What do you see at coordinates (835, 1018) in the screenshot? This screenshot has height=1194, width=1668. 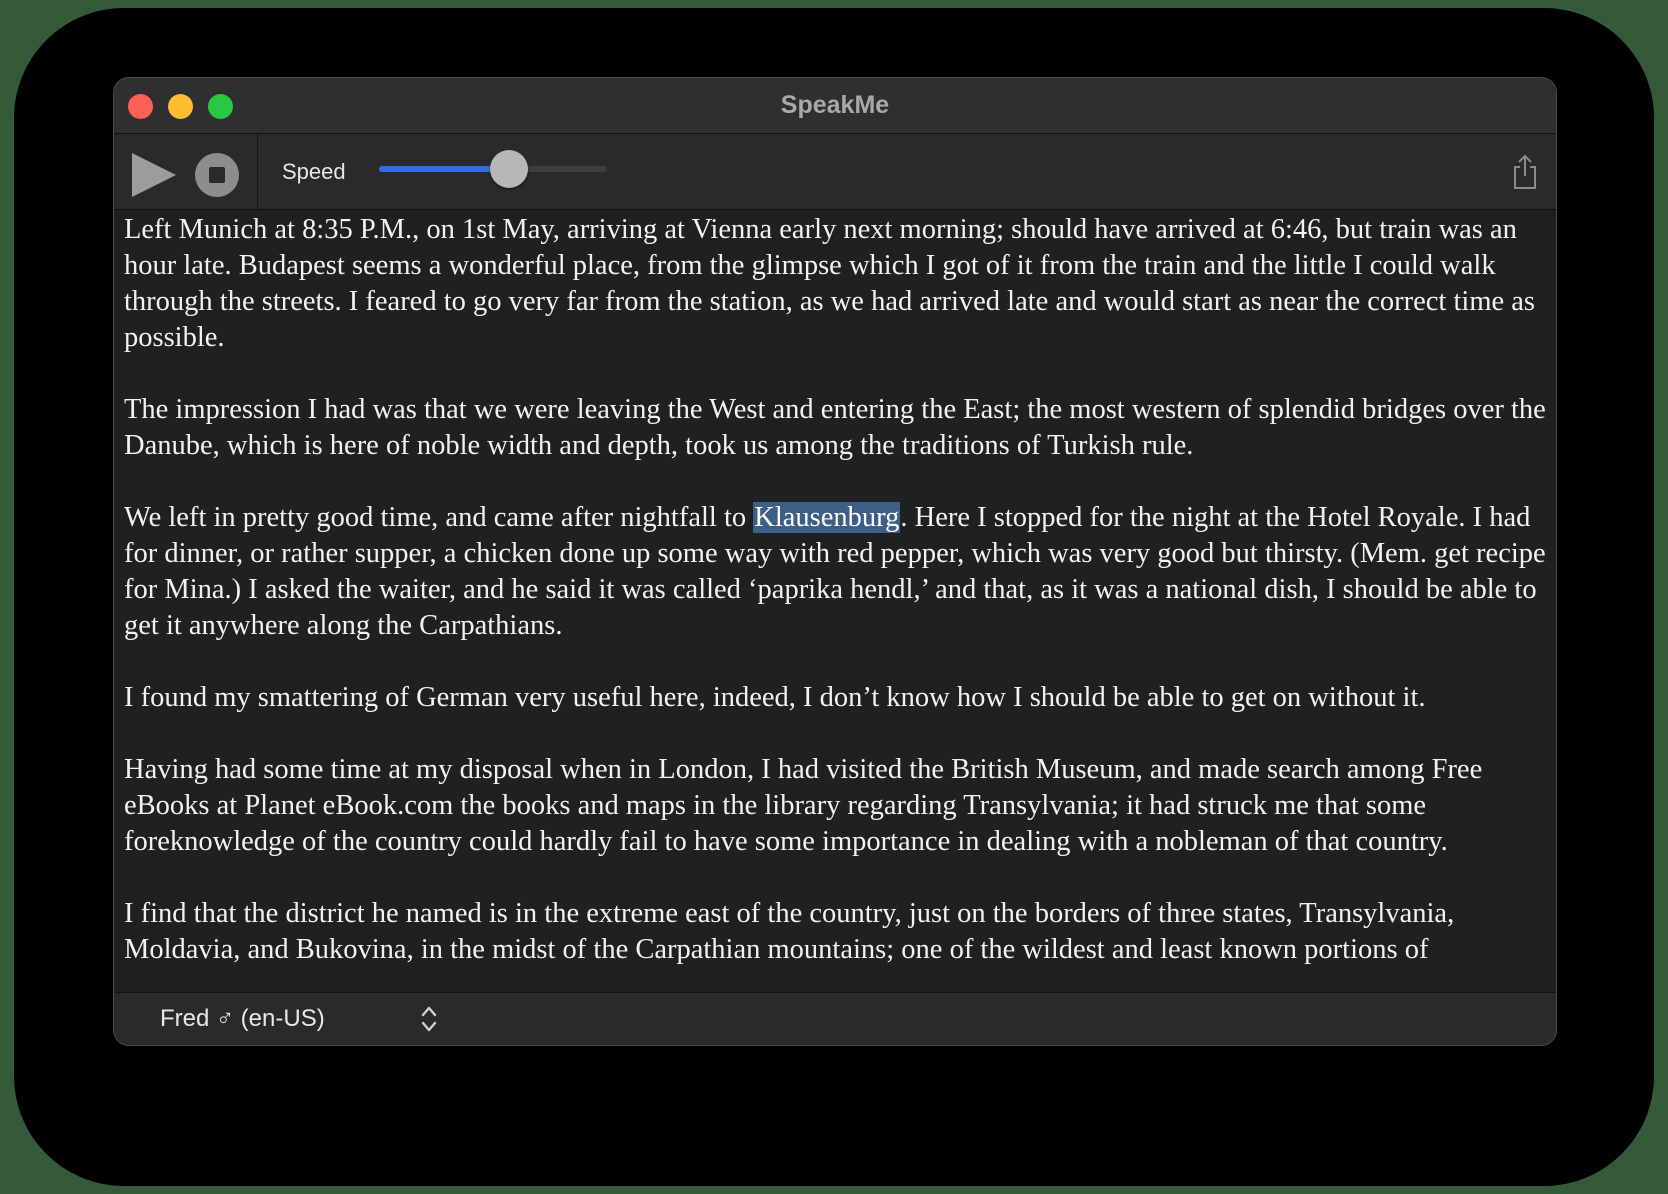 I see `bottom-bar: Fred ♂ (en-US)` at bounding box center [835, 1018].